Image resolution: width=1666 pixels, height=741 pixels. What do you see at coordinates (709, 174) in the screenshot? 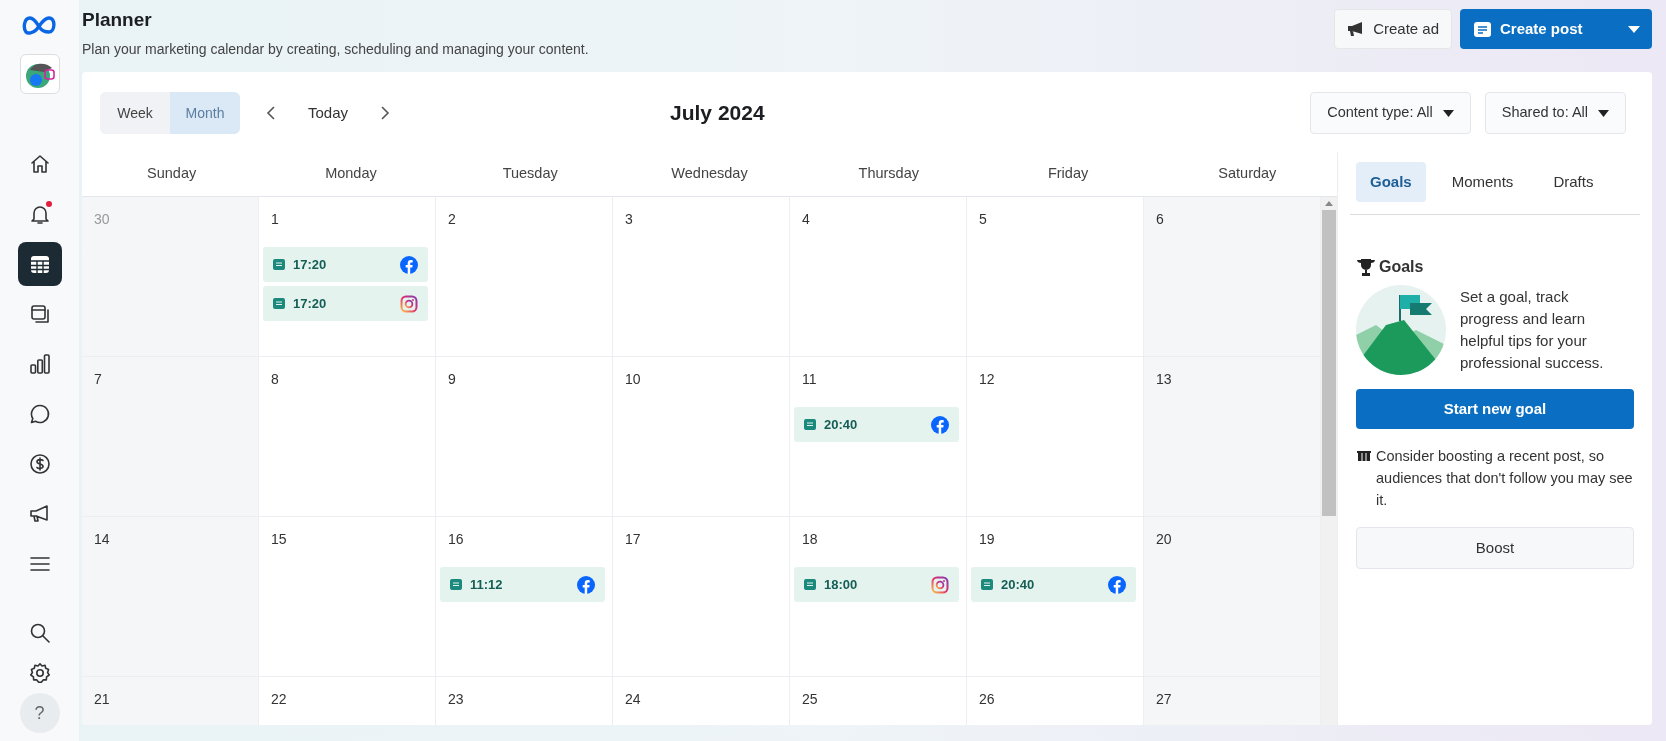
I see `weekday-header: Wednesday` at bounding box center [709, 174].